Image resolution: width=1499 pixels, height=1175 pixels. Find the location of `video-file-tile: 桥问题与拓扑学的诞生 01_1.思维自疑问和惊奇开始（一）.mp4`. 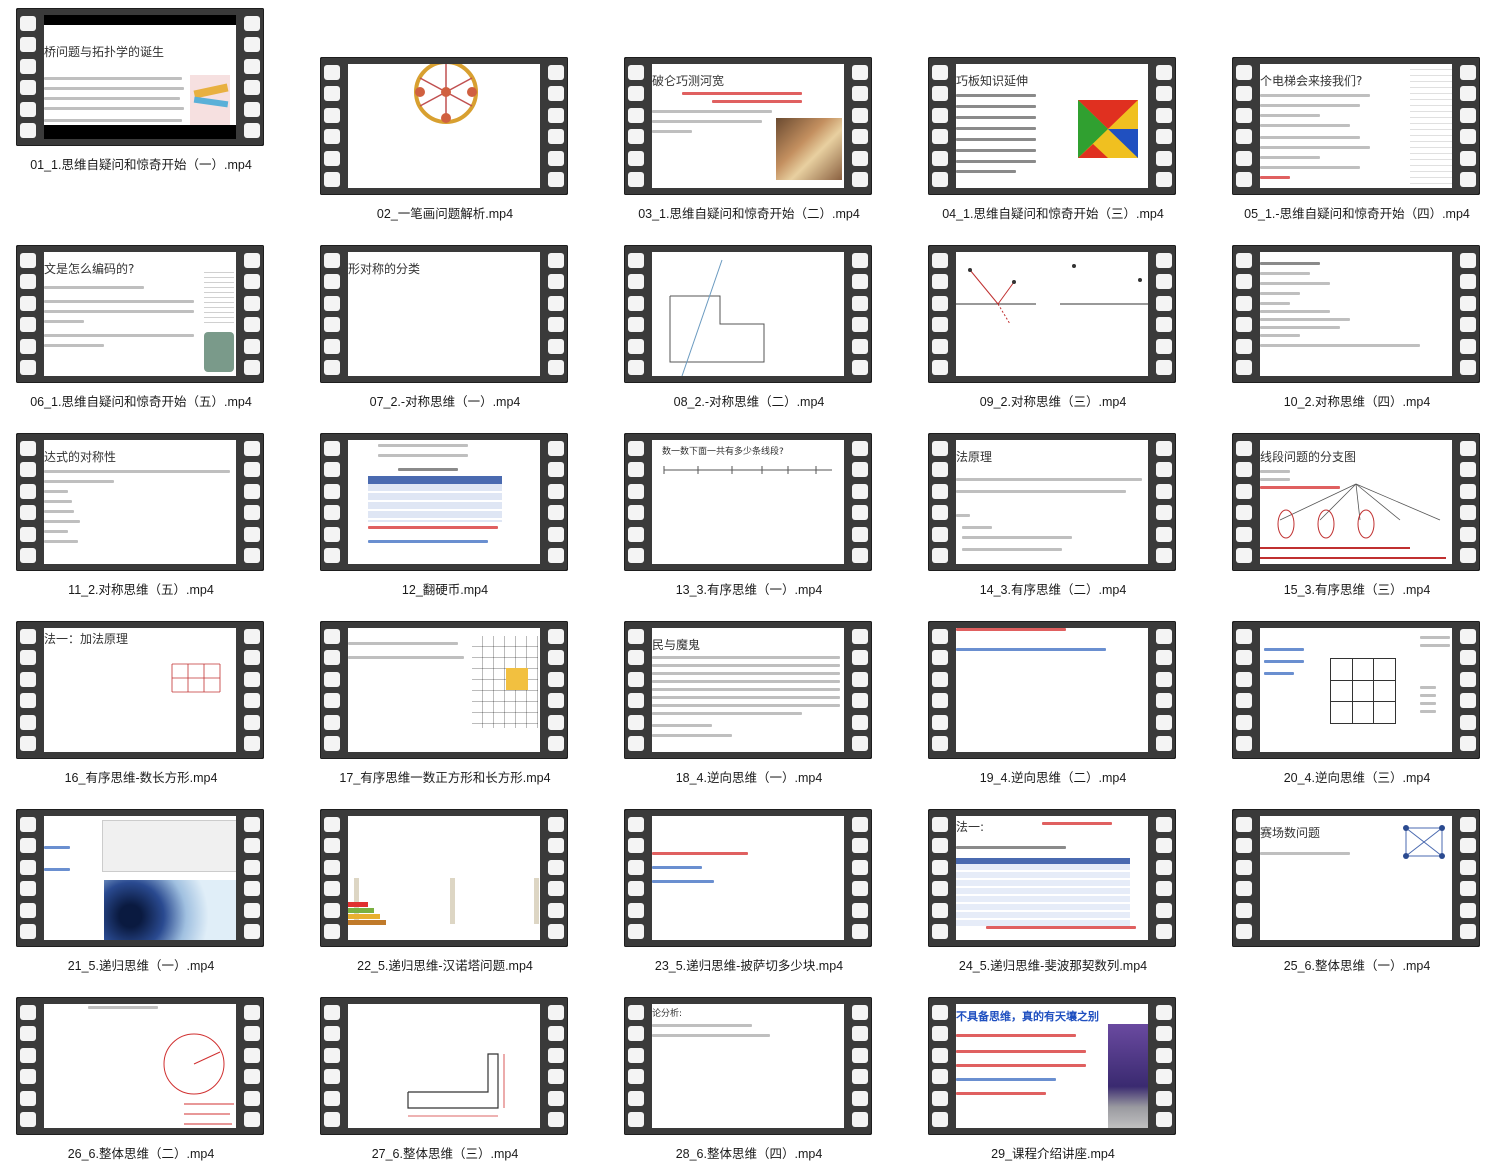

video-file-tile: 桥问题与拓扑学的诞生 01_1.思维自疑问和惊奇开始（一）.mp4 is located at coordinates (141, 94).